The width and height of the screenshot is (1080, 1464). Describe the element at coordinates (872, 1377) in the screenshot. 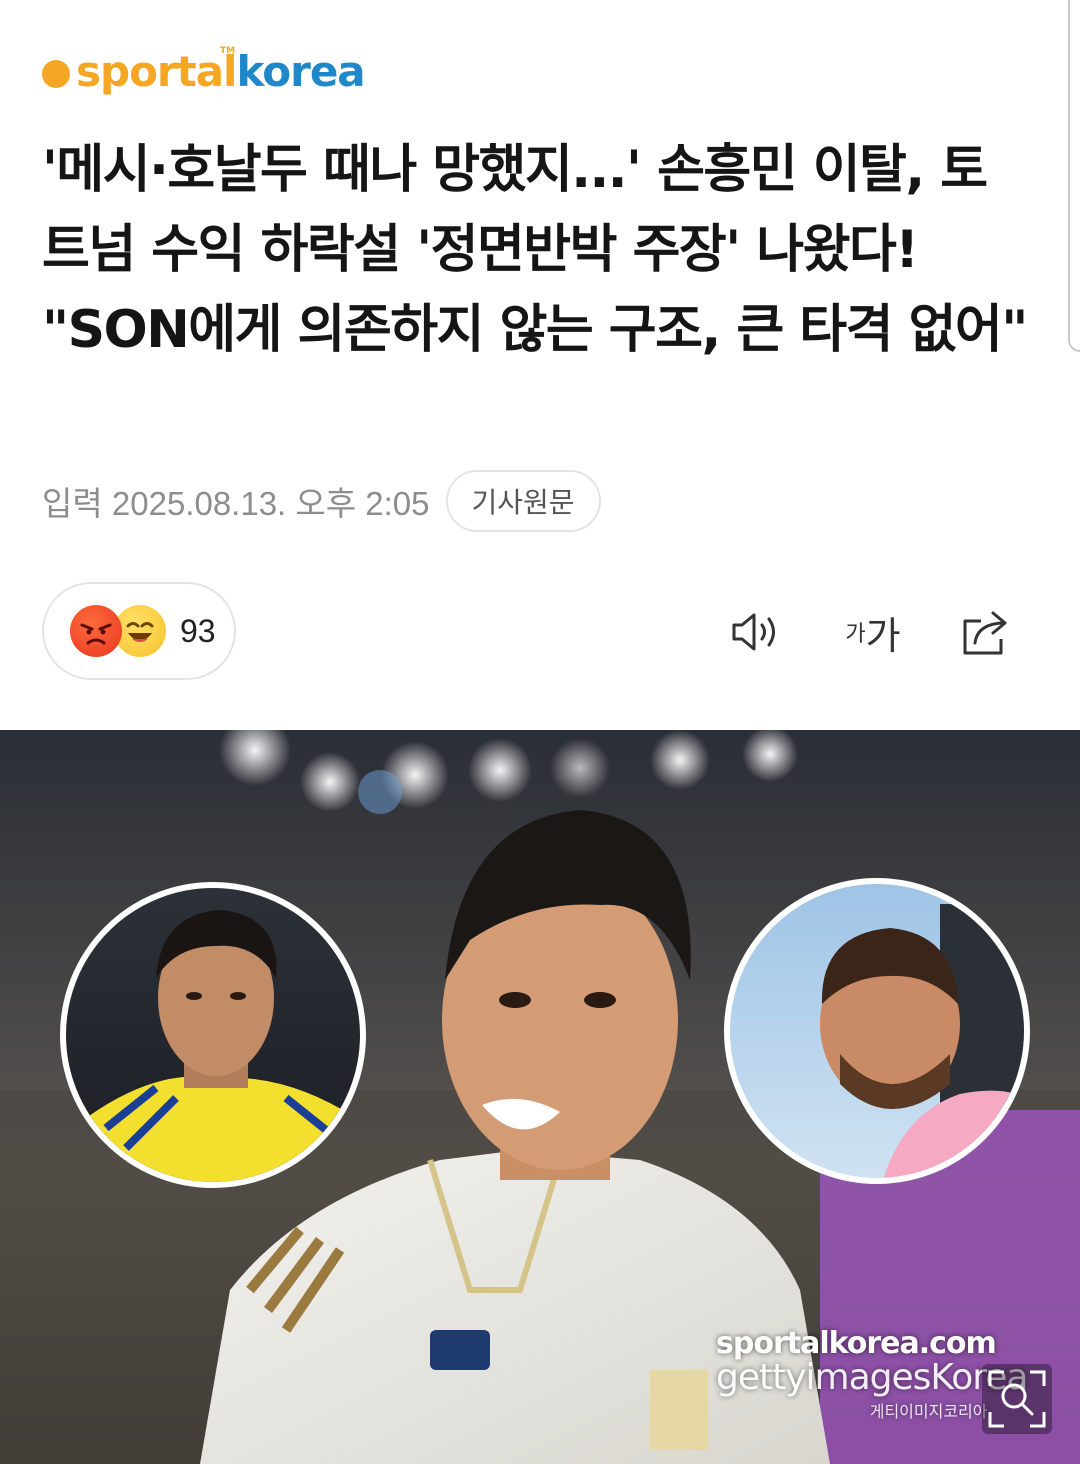

I see `watermark-getty: gettyimagesKorea` at that location.